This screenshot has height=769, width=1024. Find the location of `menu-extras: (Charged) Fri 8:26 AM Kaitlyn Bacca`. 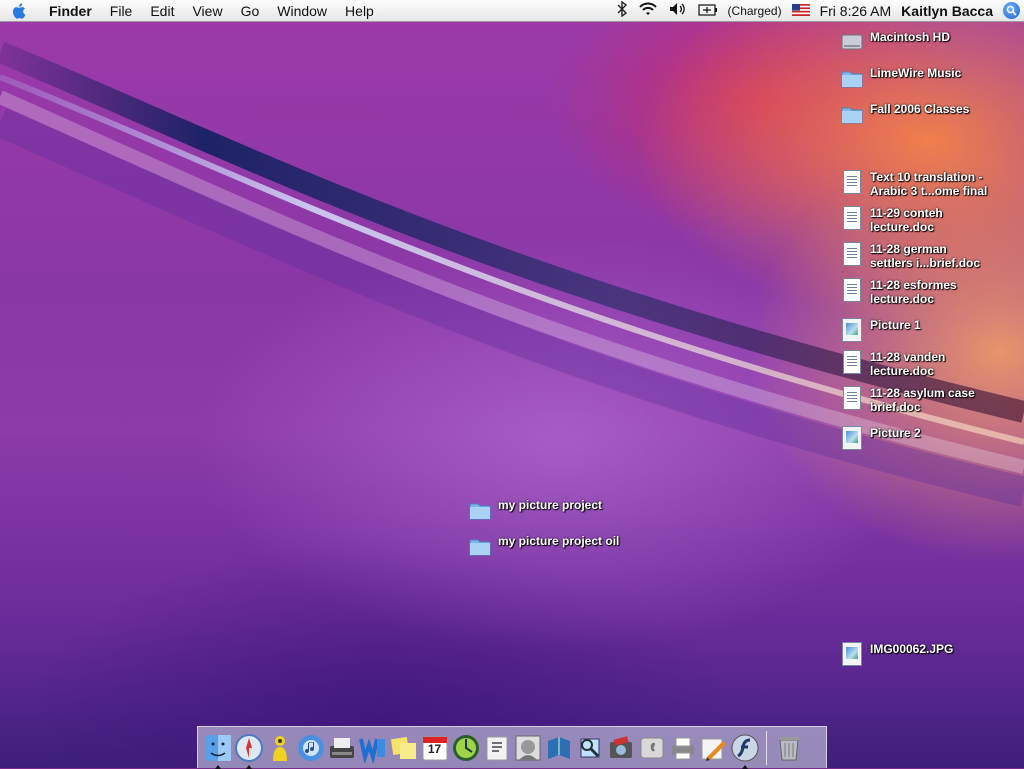

menu-extras: (Charged) Fri 8:26 AM Kaitlyn Bacca is located at coordinates (820, 11).